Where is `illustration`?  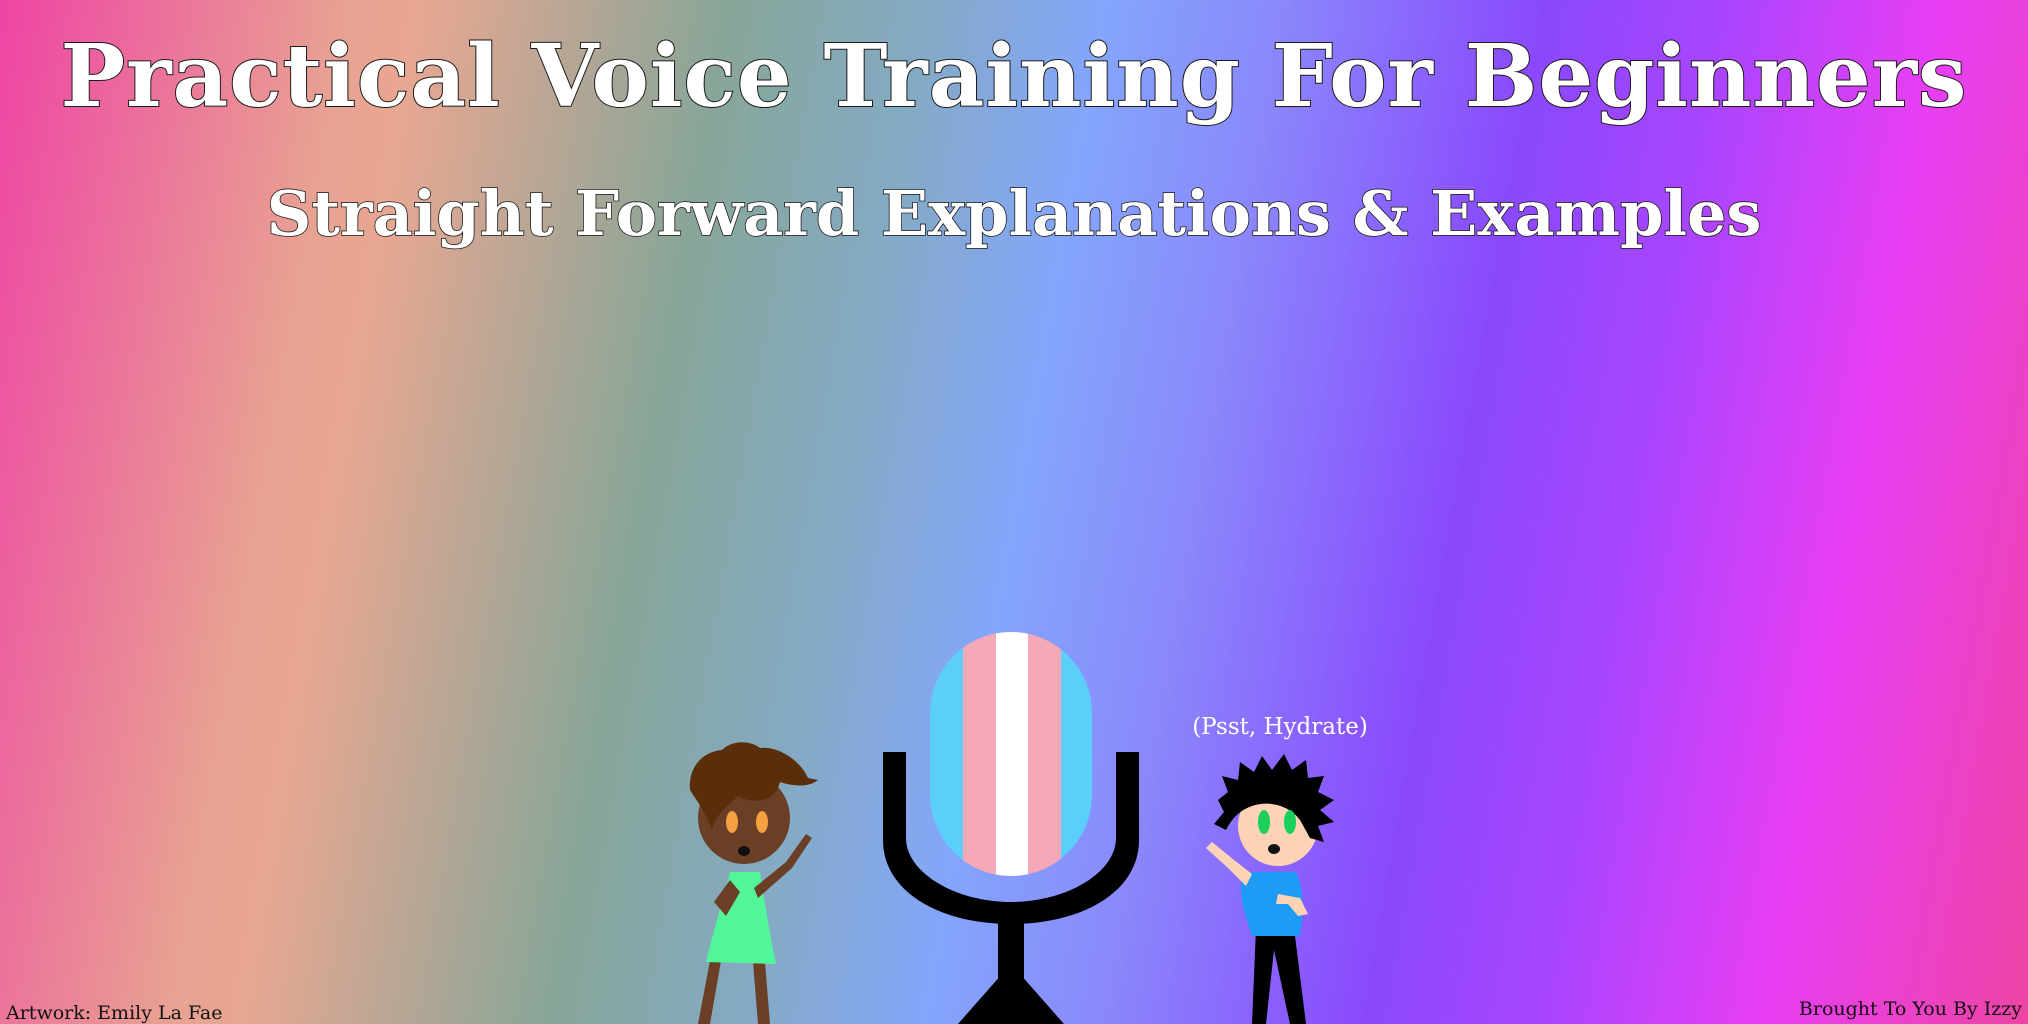
illustration is located at coordinates (1011, 828).